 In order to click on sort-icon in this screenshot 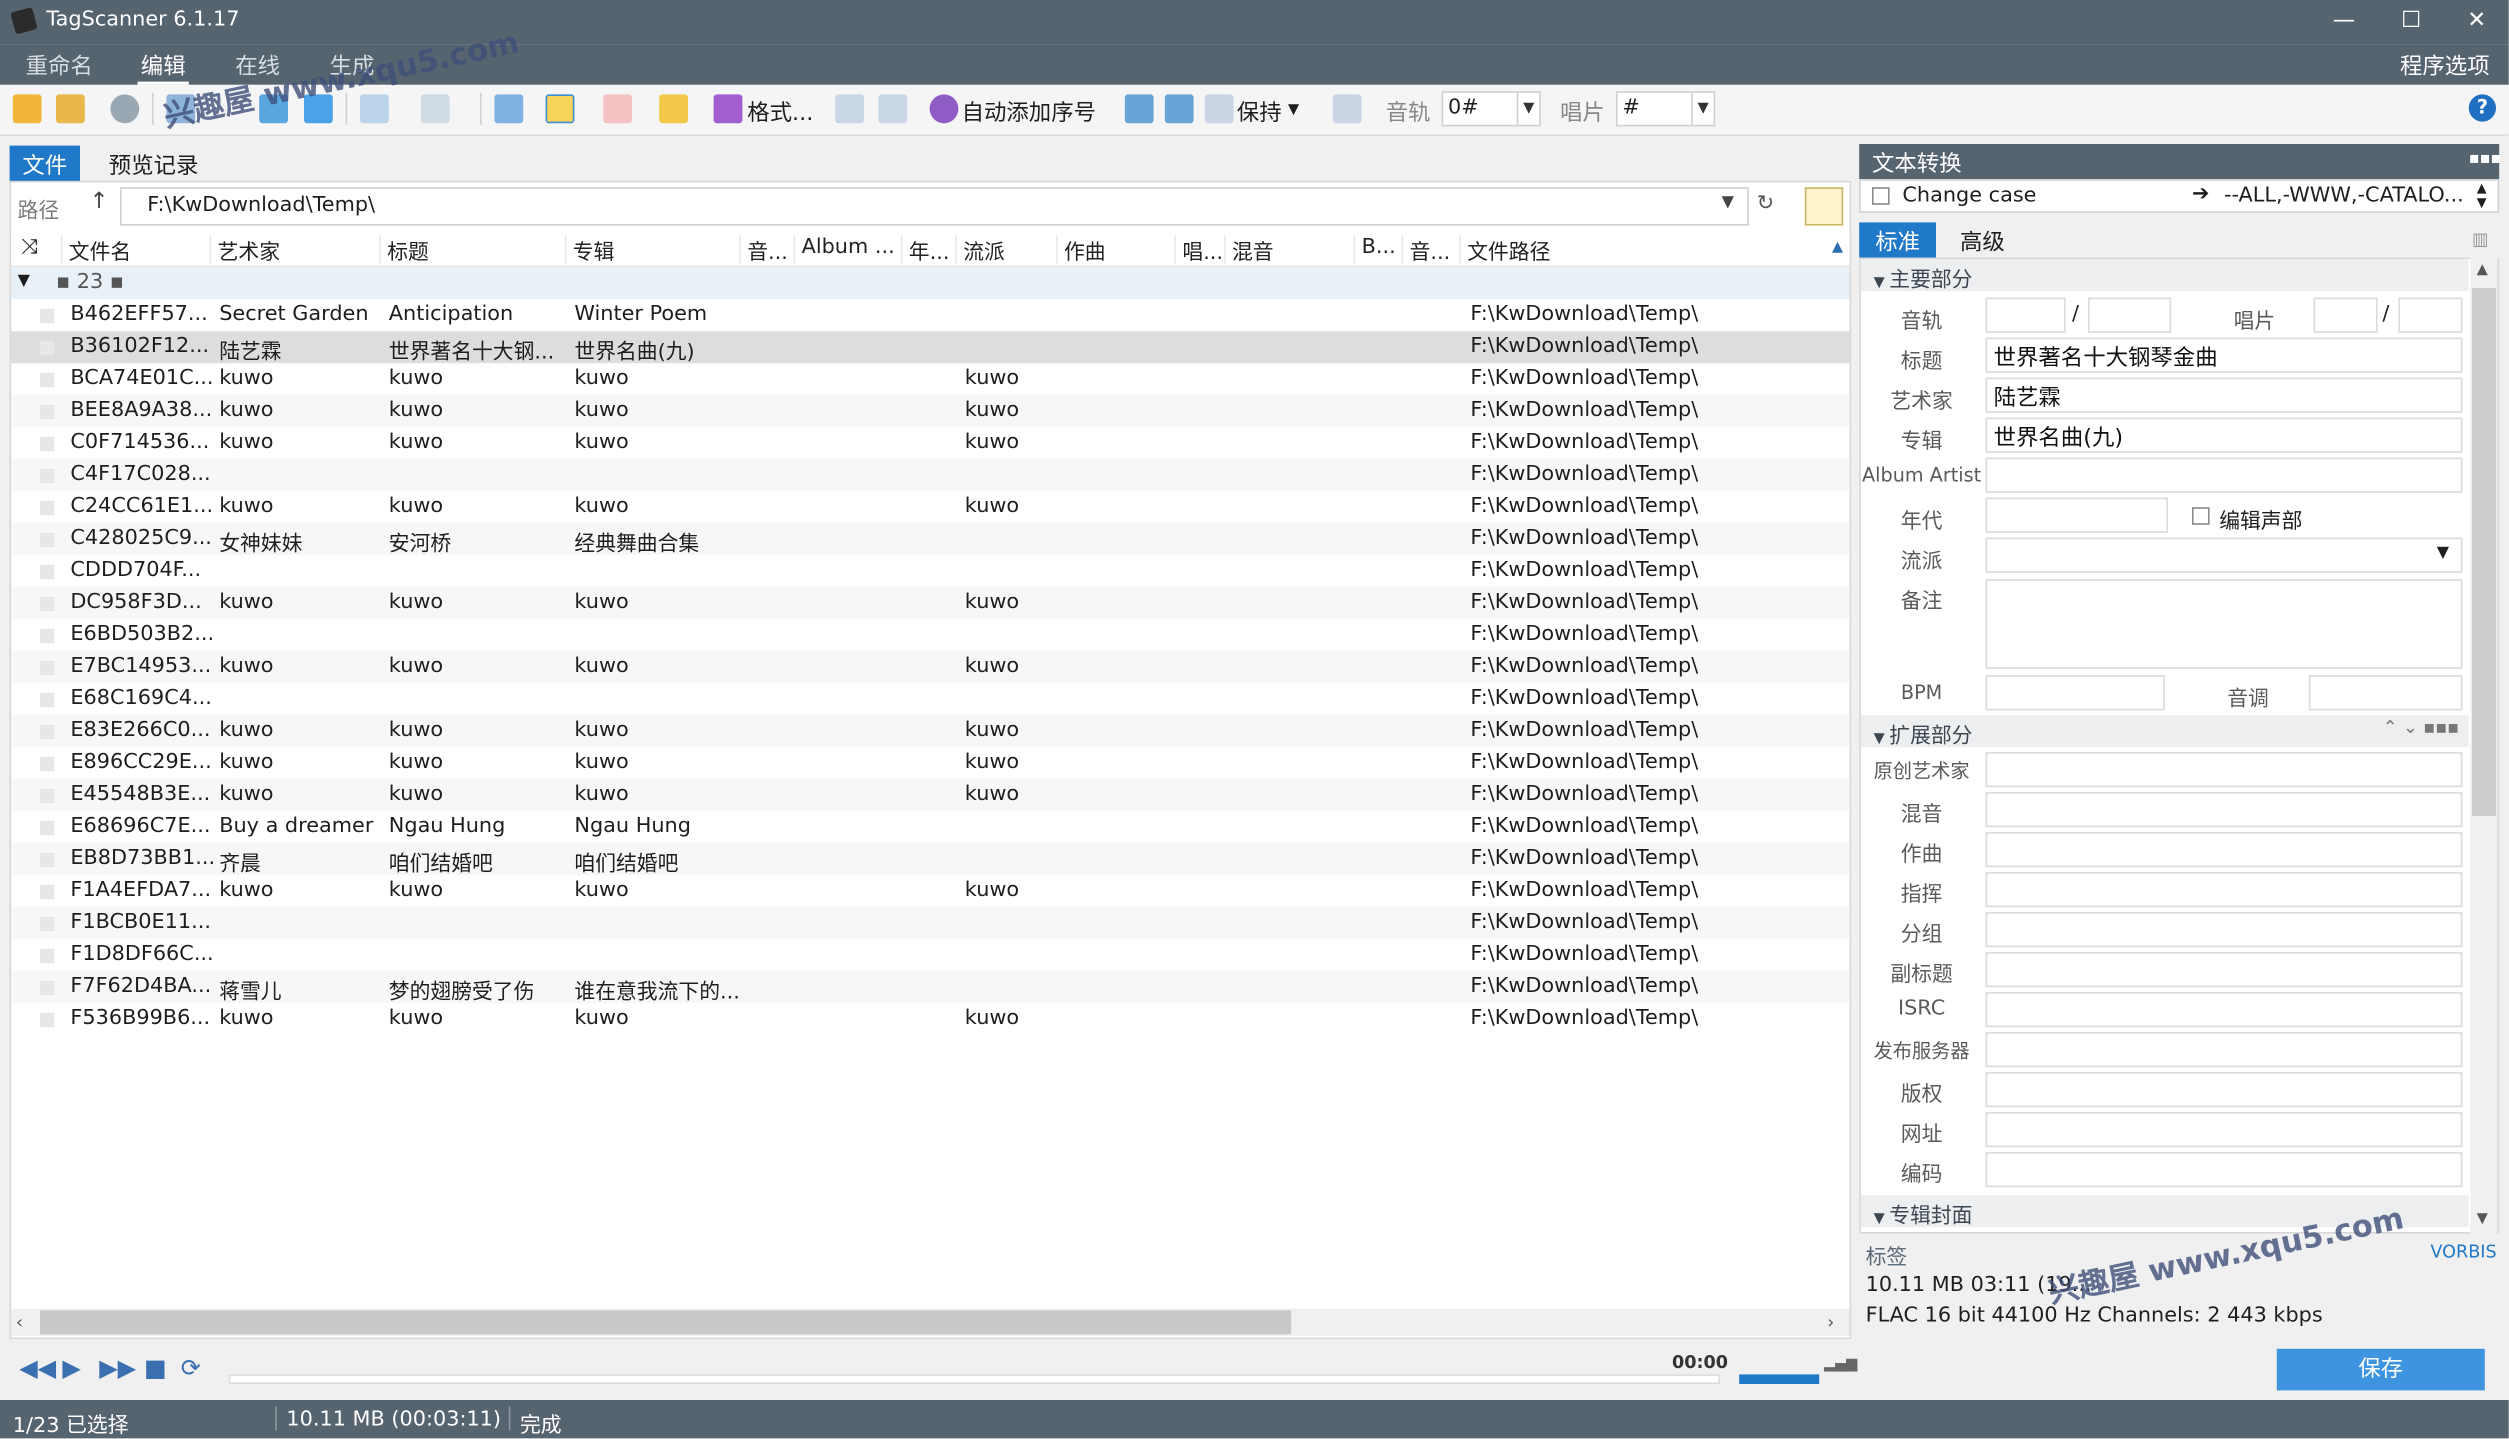, I will do `click(435, 109)`.